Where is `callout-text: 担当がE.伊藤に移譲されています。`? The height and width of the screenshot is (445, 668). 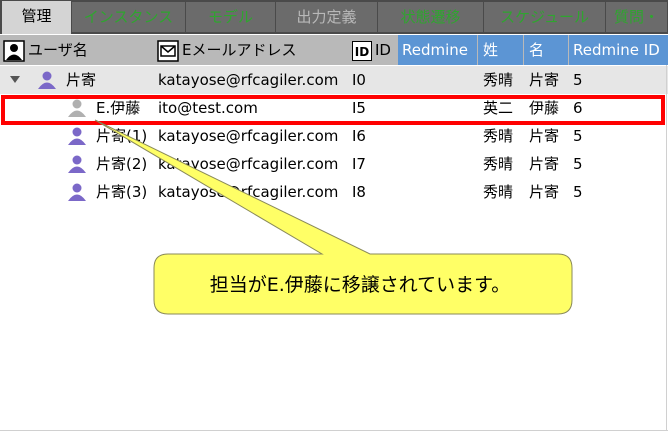
callout-text: 担当がE.伊藤に移譲されています。 is located at coordinates (360, 285).